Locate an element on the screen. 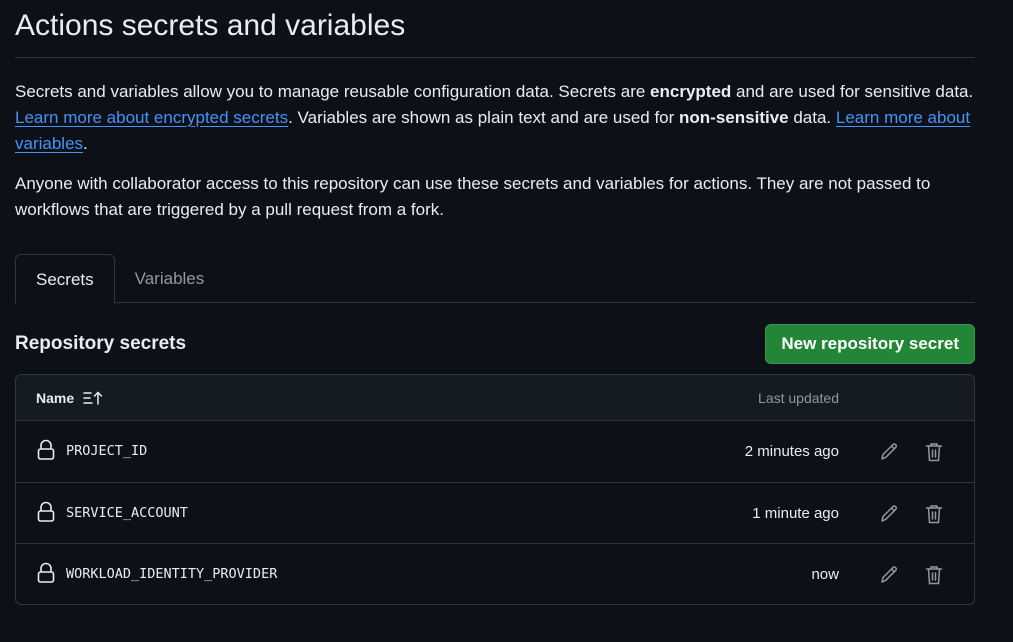 The height and width of the screenshot is (642, 1013). tab-variables: Variables is located at coordinates (170, 278).